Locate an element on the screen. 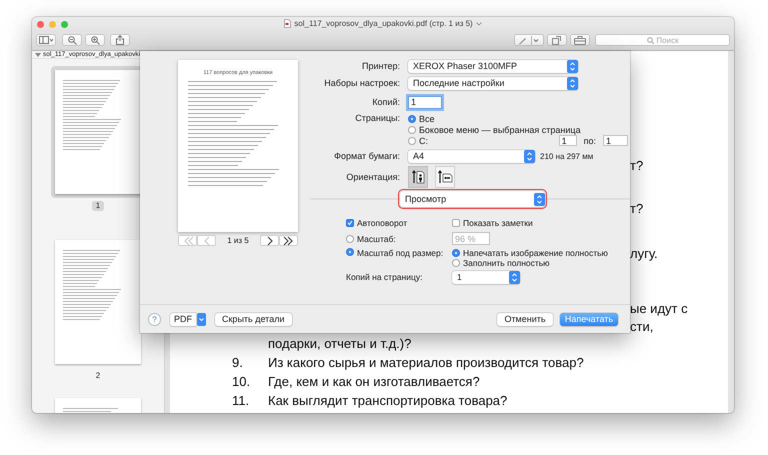 This screenshot has height=455, width=768. option-label: Автоповорот is located at coordinates (382, 223).